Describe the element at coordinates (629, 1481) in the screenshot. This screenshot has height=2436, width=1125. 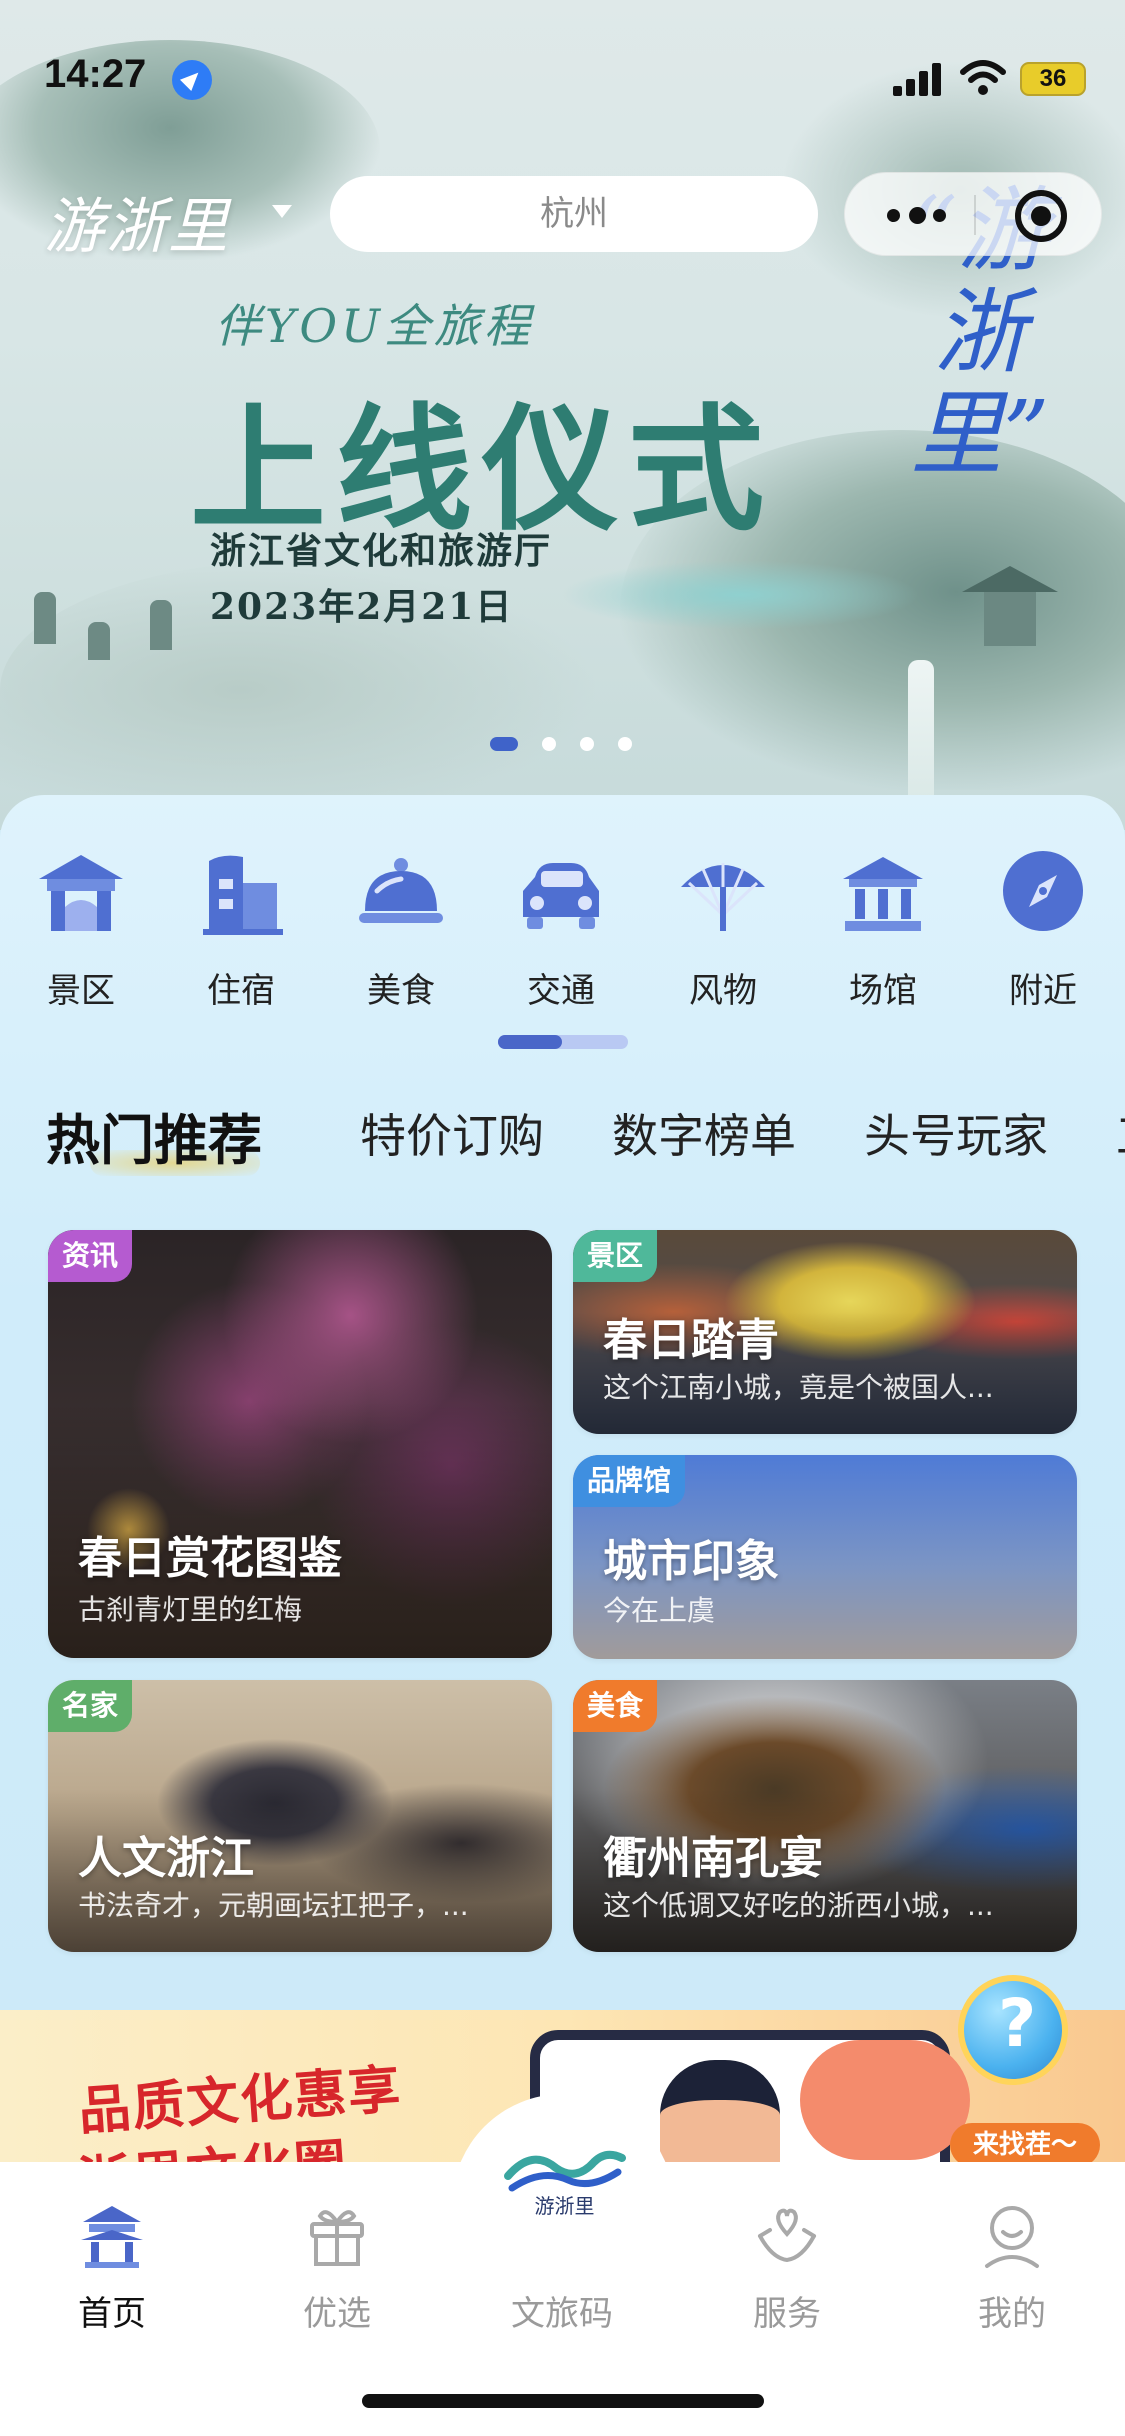
I see `card-badge: 品牌馆` at that location.